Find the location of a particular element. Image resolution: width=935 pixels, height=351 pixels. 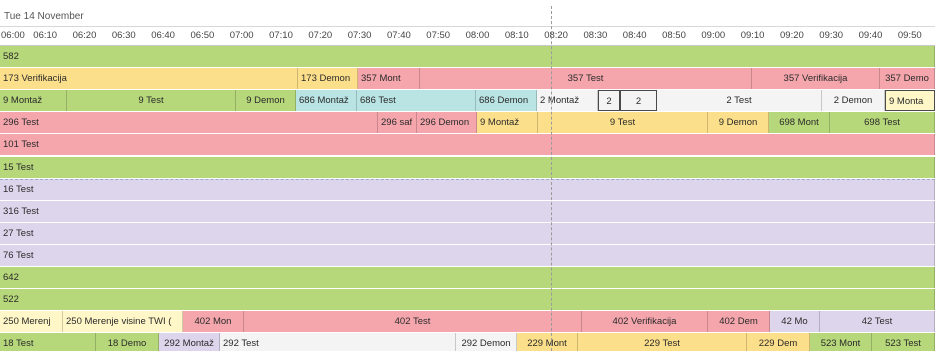

resource-row: 582 is located at coordinates (467, 56).